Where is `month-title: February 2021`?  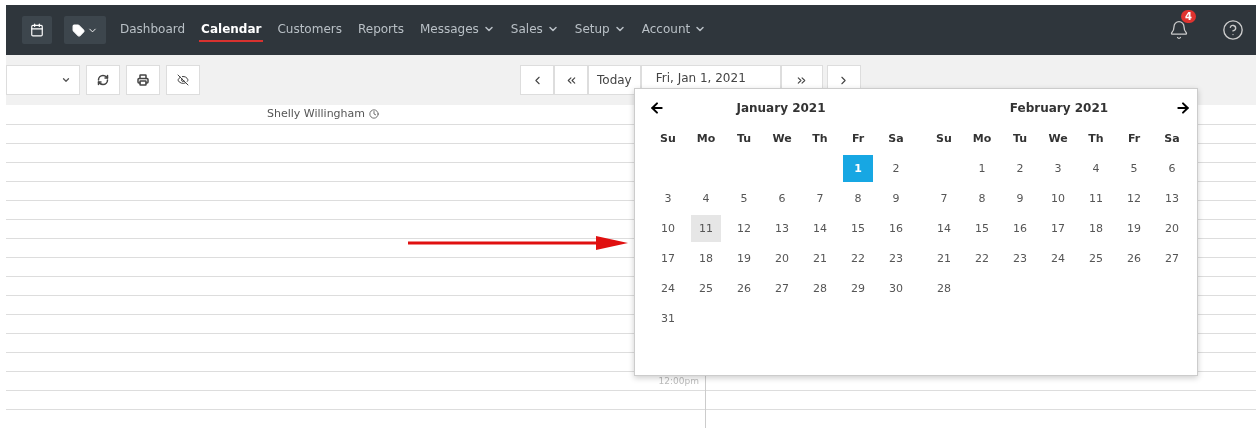 month-title: February 2021 is located at coordinates (1059, 108).